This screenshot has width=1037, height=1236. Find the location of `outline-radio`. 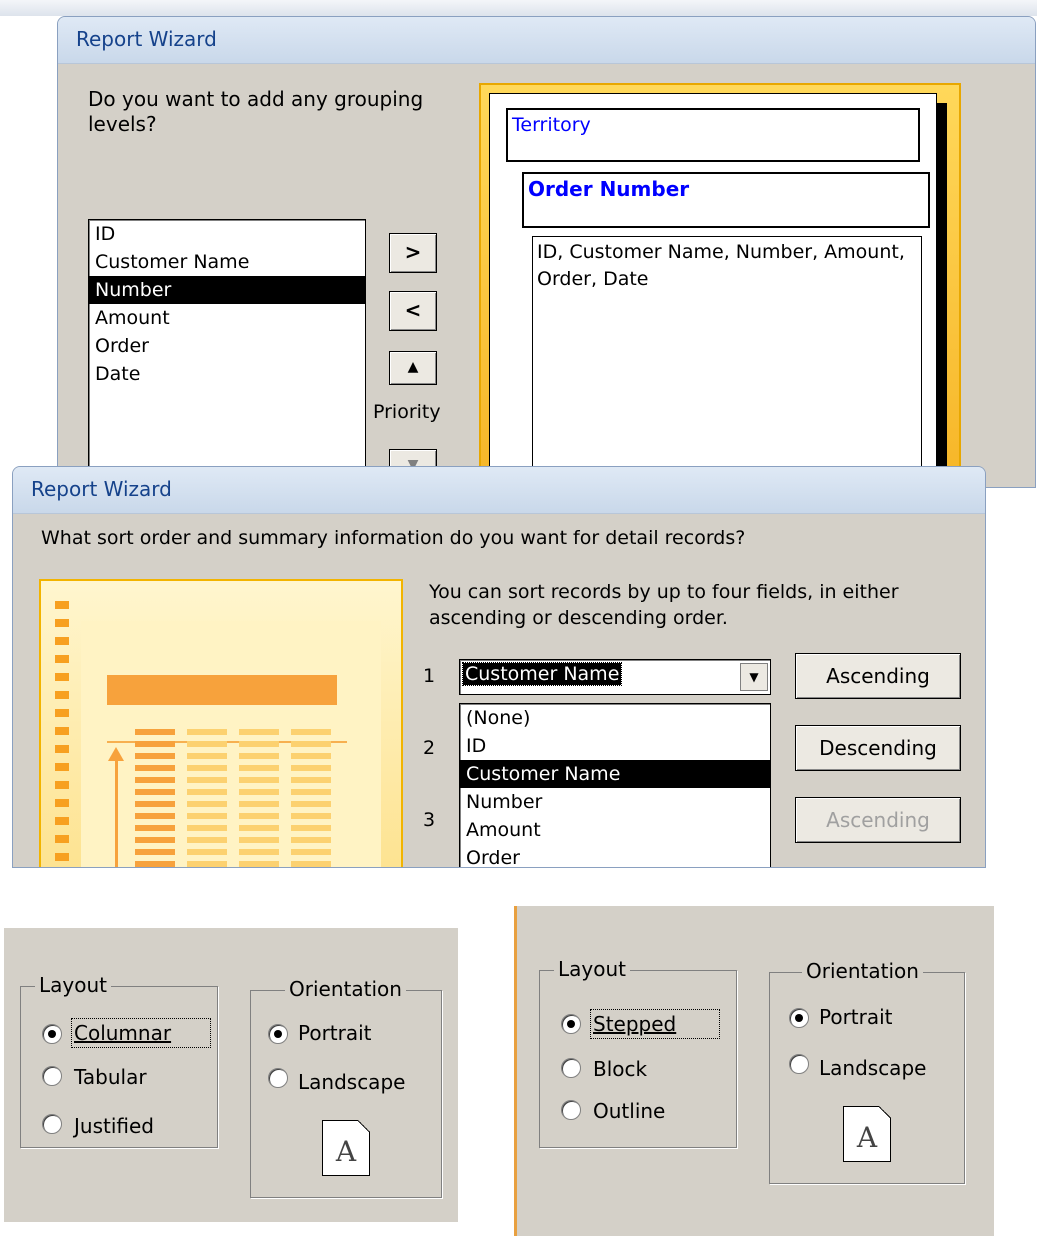

outline-radio is located at coordinates (571, 1110).